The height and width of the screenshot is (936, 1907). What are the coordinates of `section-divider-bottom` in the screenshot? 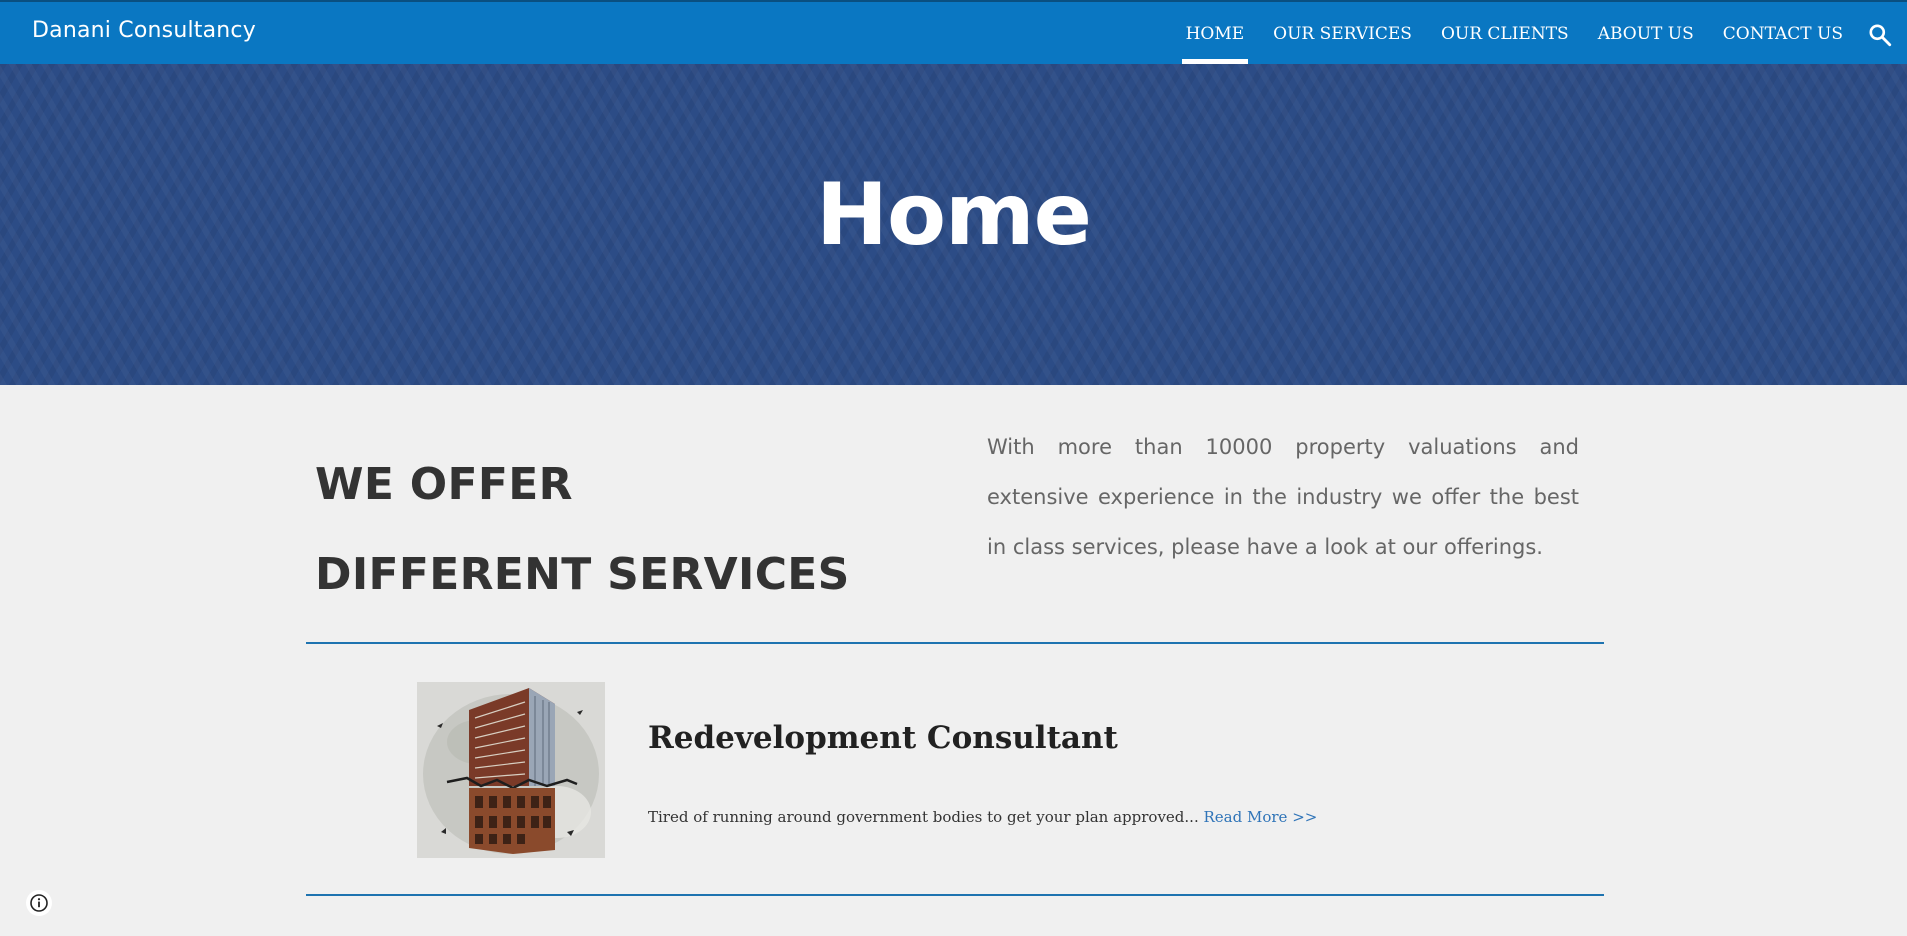 It's located at (955, 895).